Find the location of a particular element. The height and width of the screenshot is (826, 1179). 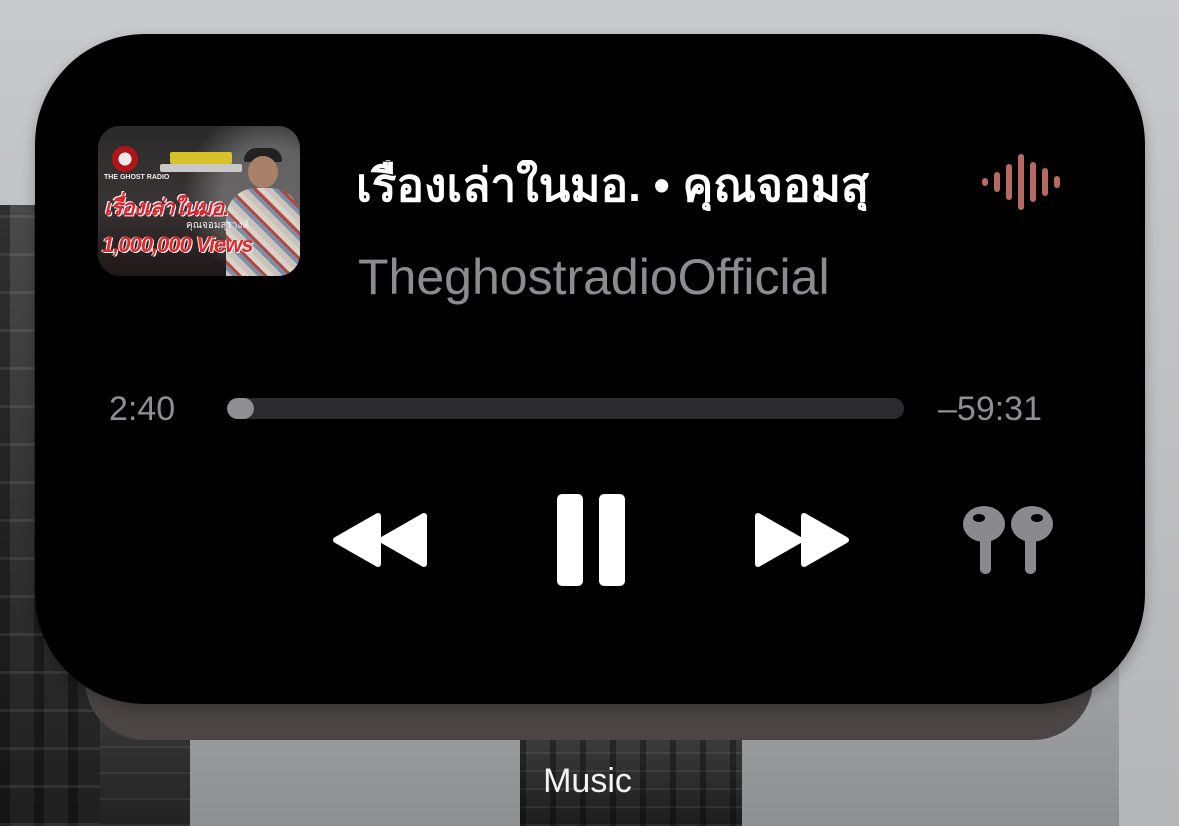

audio-waveform-icon is located at coordinates (1021, 182).